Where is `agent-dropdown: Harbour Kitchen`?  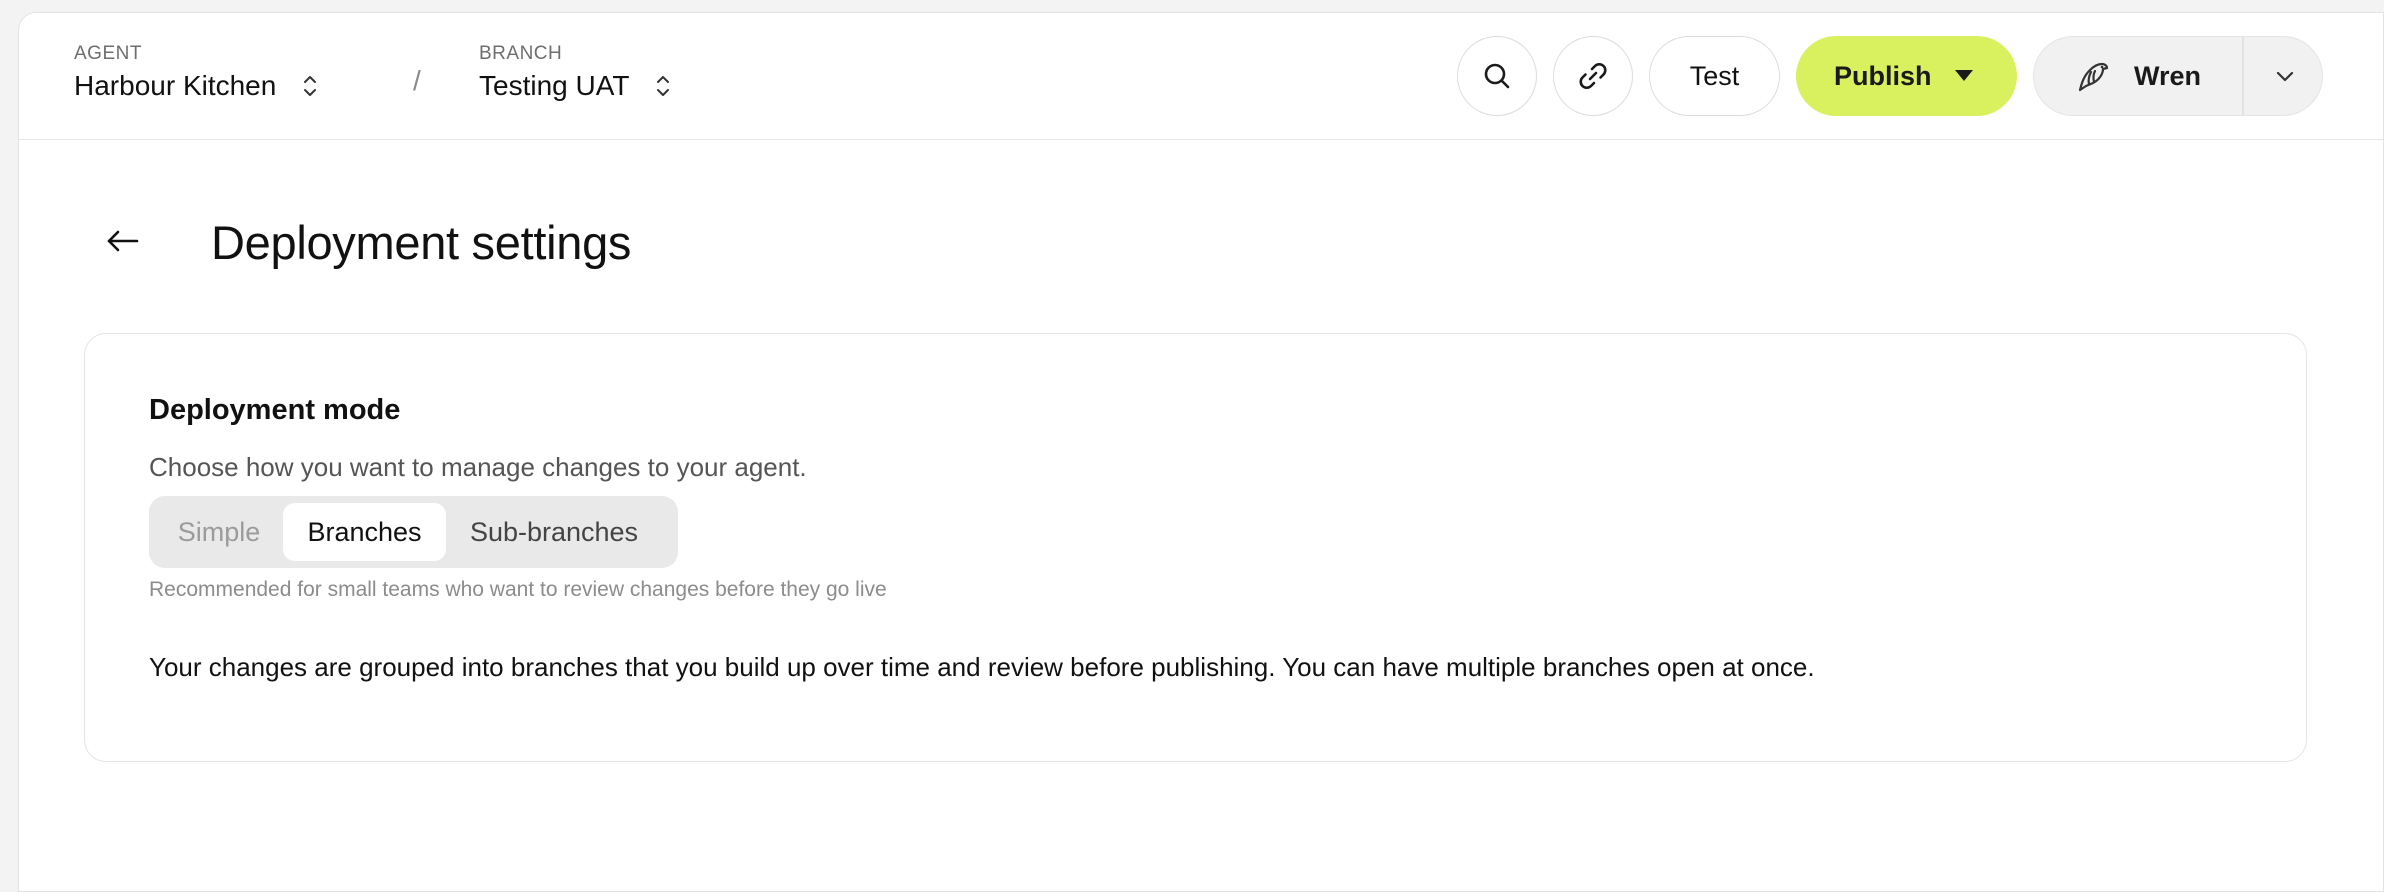 agent-dropdown: Harbour Kitchen is located at coordinates (197, 86).